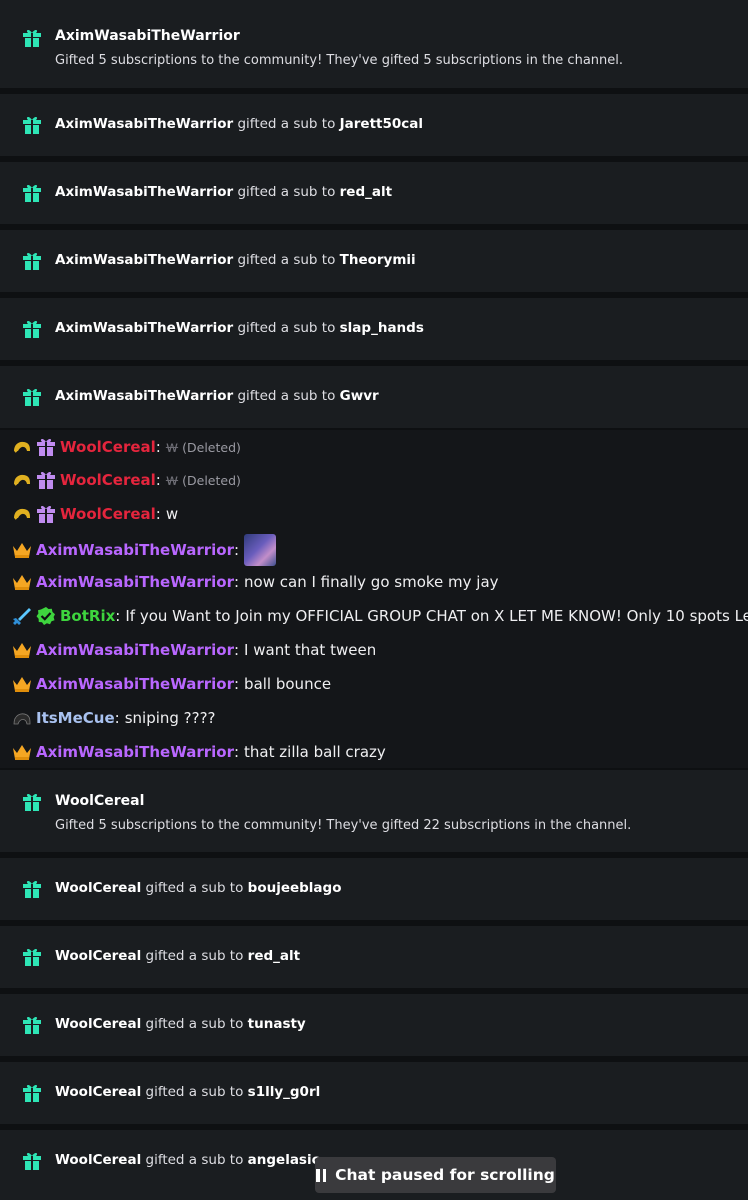  What do you see at coordinates (359, 396) in the screenshot?
I see `recipient-name: Gwvr` at bounding box center [359, 396].